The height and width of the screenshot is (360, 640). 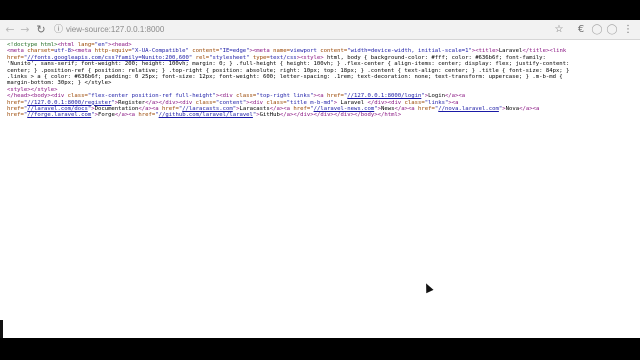 I want to click on source-link: //laracasts.com, so click(x=207, y=109).